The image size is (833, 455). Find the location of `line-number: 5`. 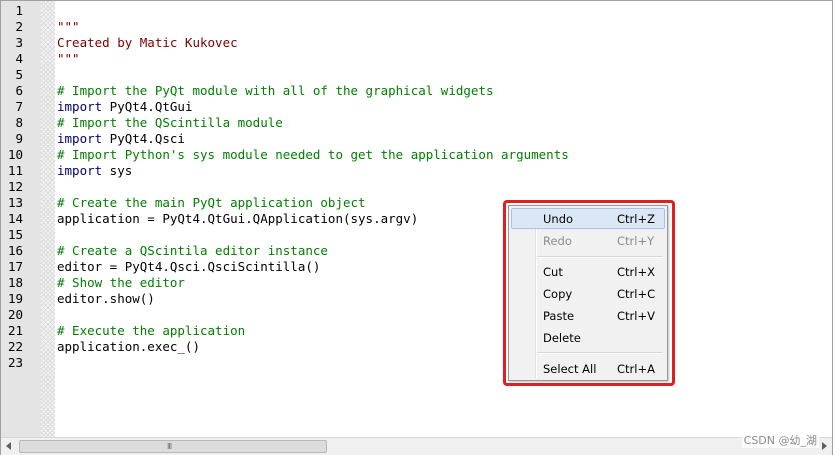

line-number: 5 is located at coordinates (19, 74).